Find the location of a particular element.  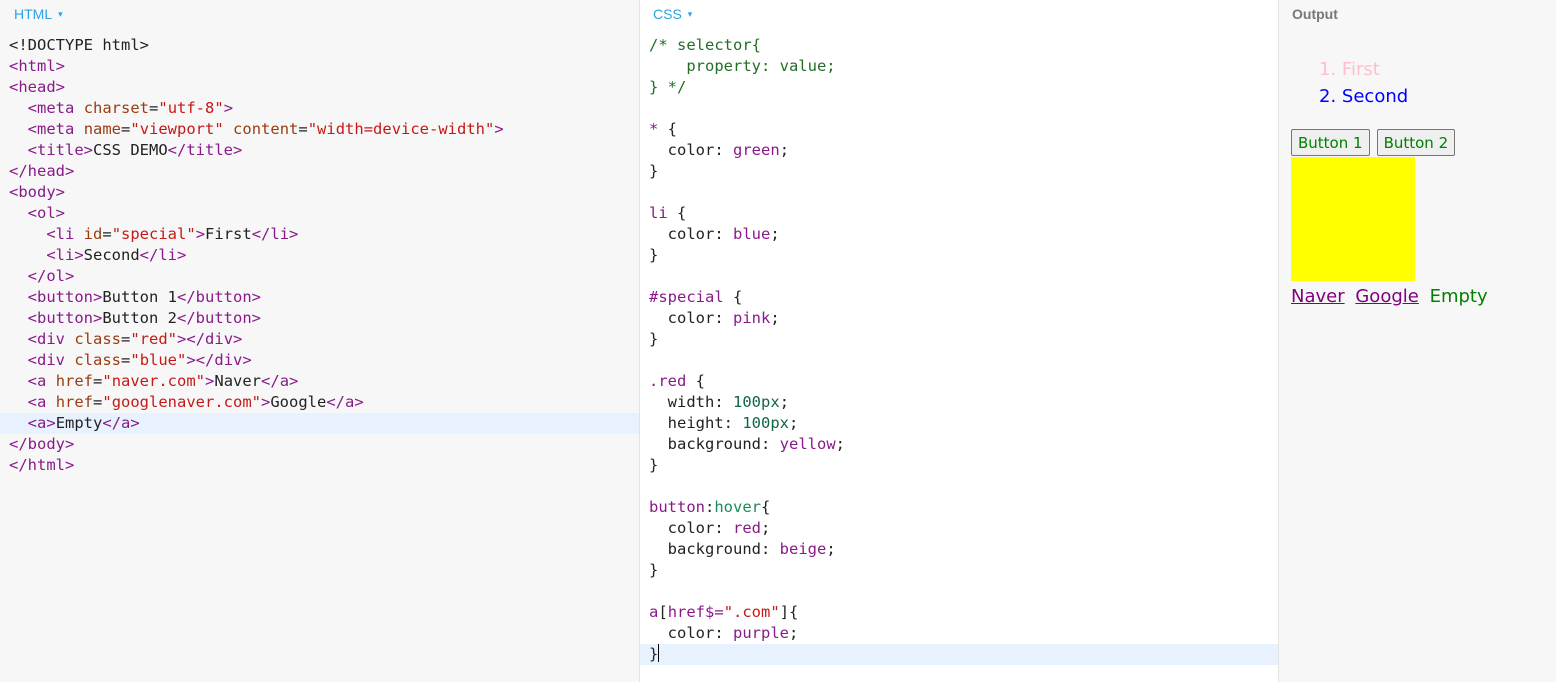

code-line: a[href$=".com"]{ is located at coordinates (959, 612).